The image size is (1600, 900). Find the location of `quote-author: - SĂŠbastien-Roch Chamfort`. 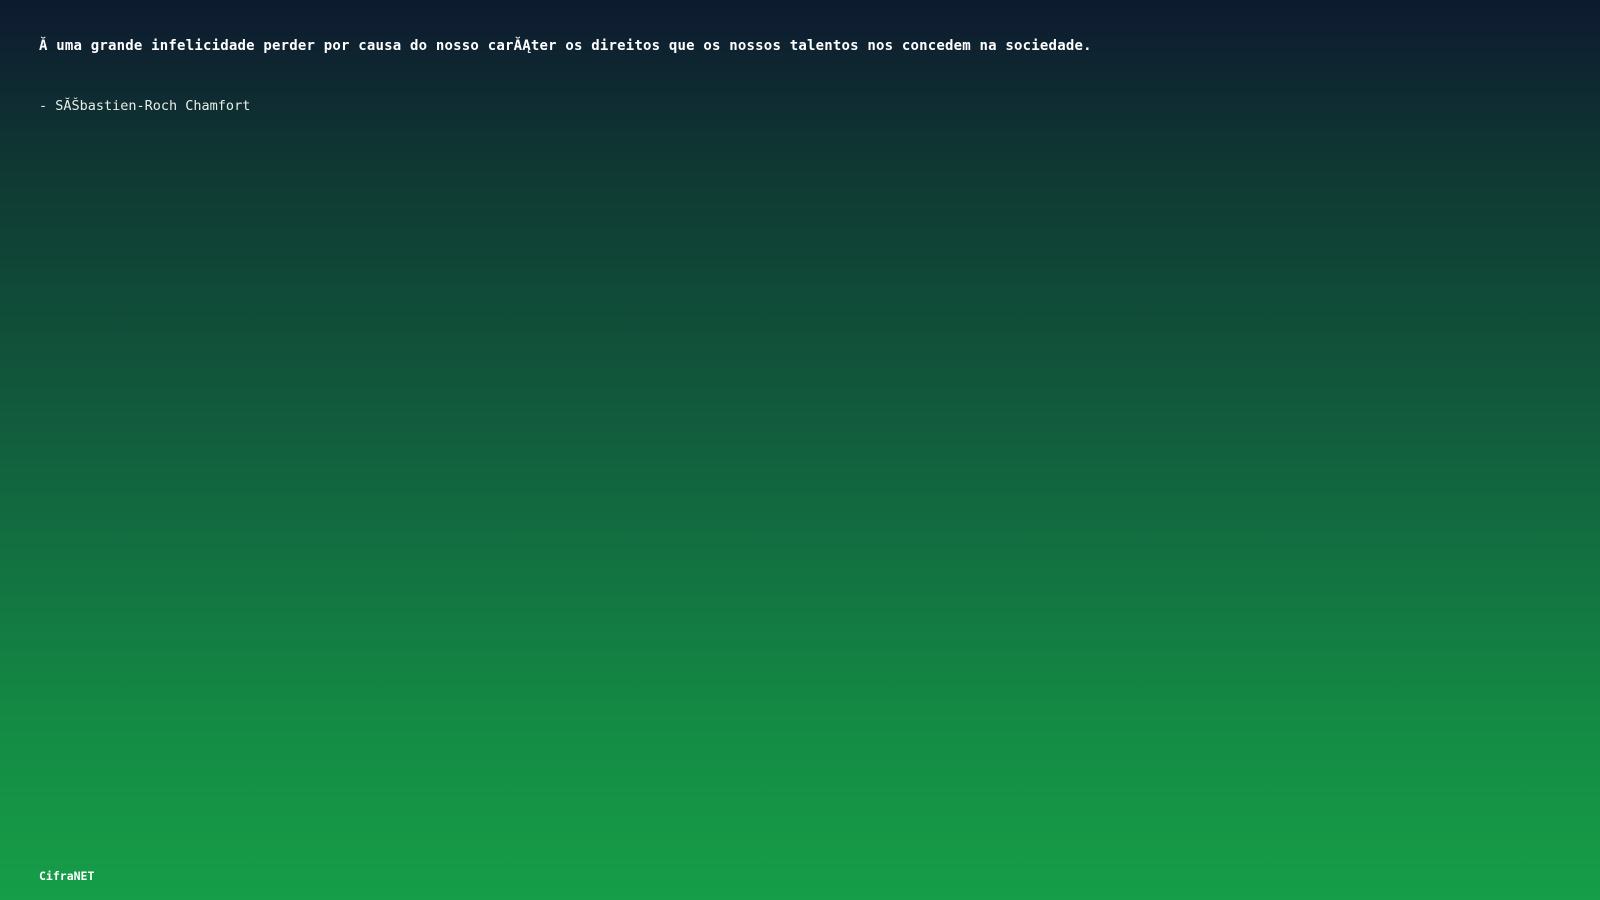

quote-author: - SĂŠbastien-Roch Chamfort is located at coordinates (145, 106).